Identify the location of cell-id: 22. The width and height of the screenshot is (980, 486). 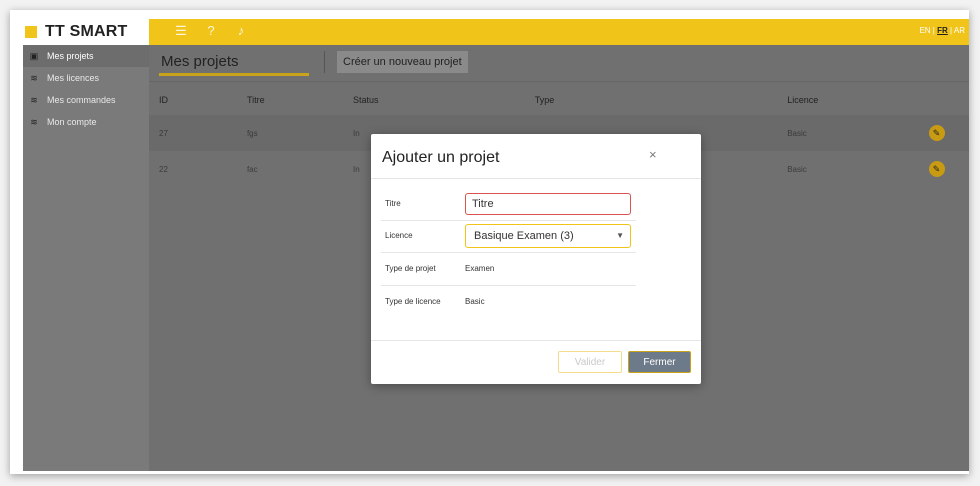
(163, 169).